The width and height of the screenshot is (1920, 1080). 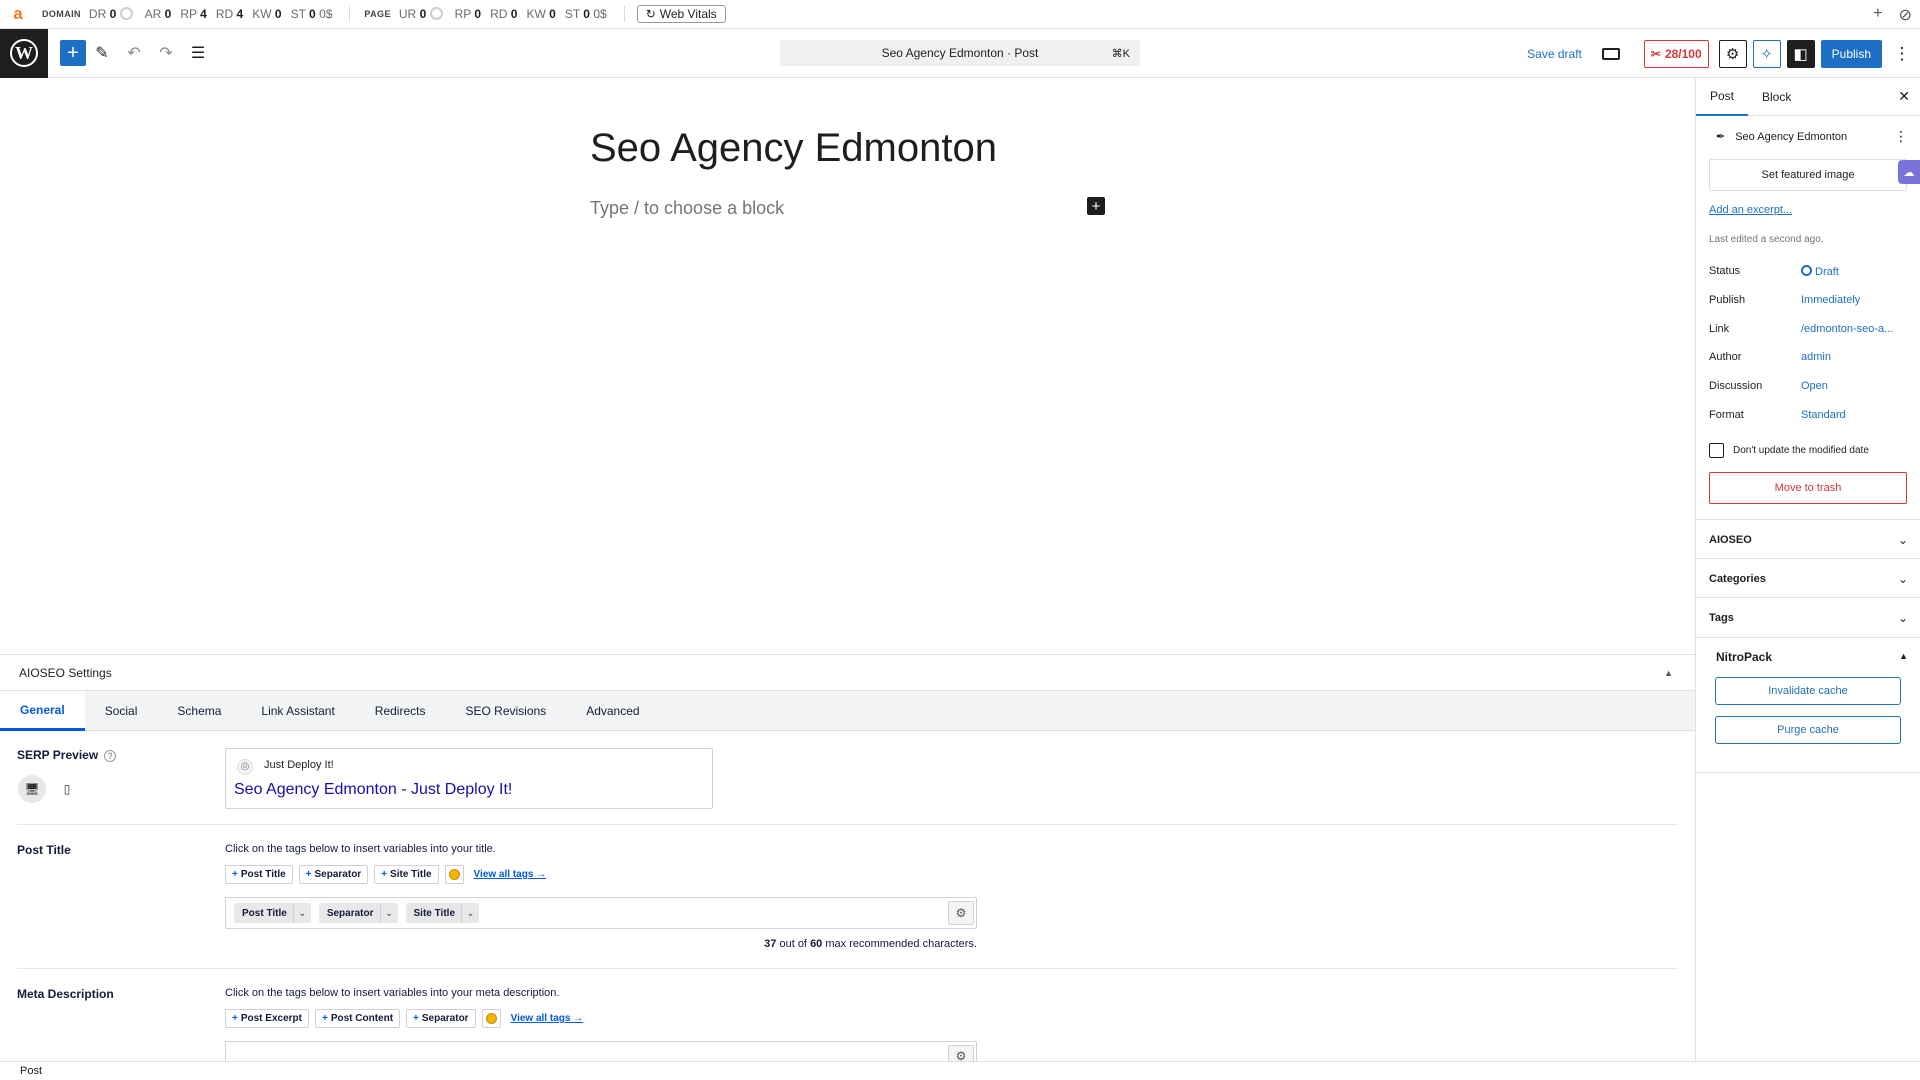 I want to click on header-actions: Save draft ✂ 28/100 ⚙ ✧ ◧ Publish ⋮, so click(x=1719, y=53).